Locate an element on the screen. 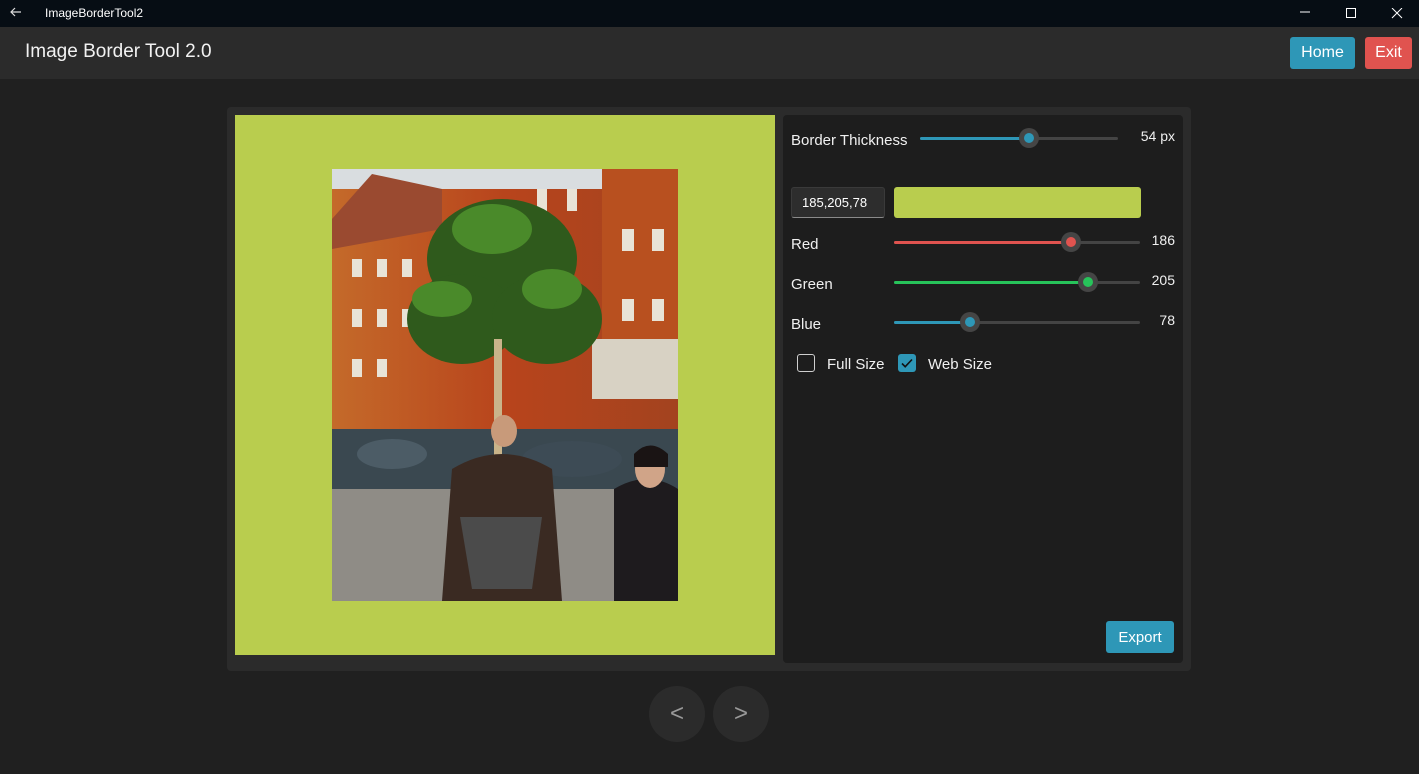  red-slider-thumb is located at coordinates (1071, 242).